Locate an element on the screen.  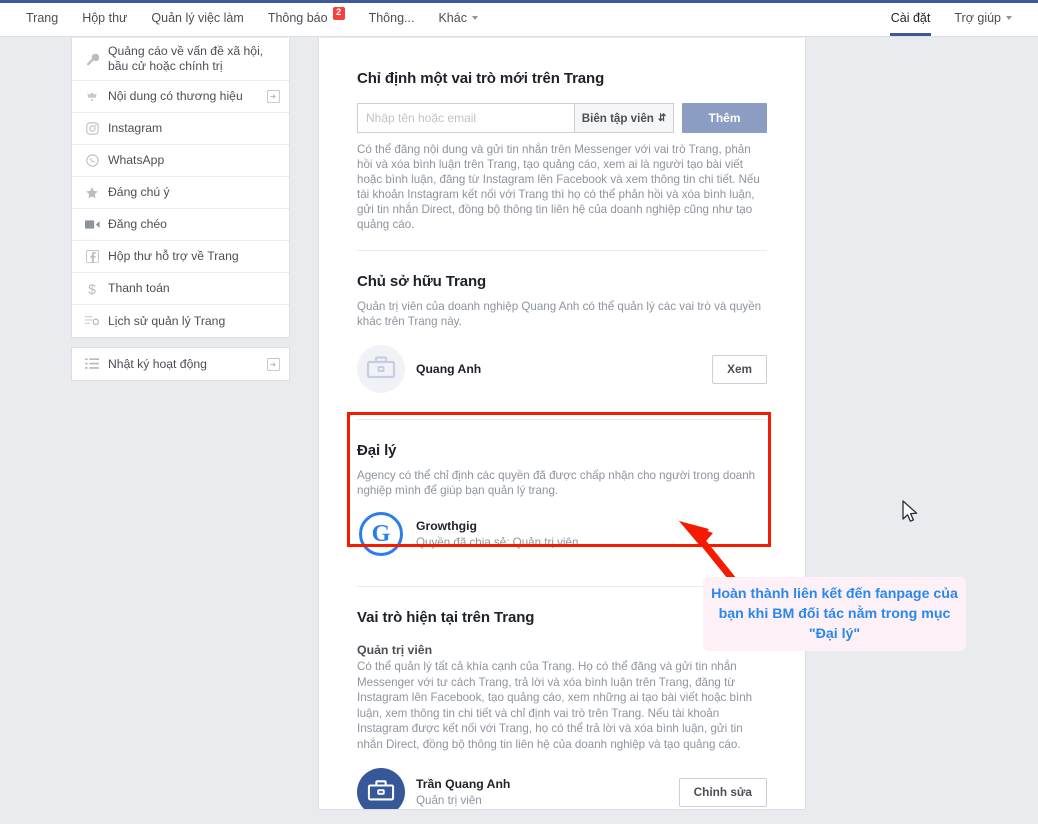
sidebar-item-whatsapp: WhatsApp is located at coordinates (180, 161).